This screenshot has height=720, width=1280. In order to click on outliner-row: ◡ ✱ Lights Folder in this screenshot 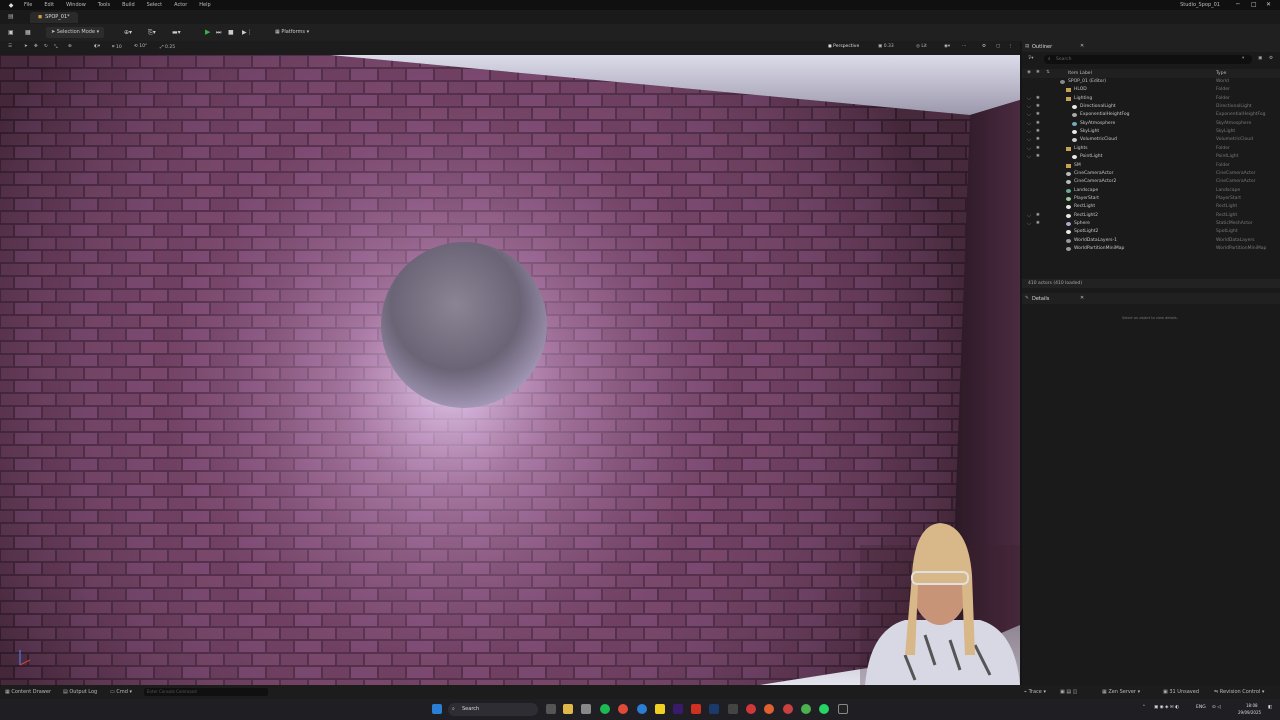, I will do `click(1151, 149)`.